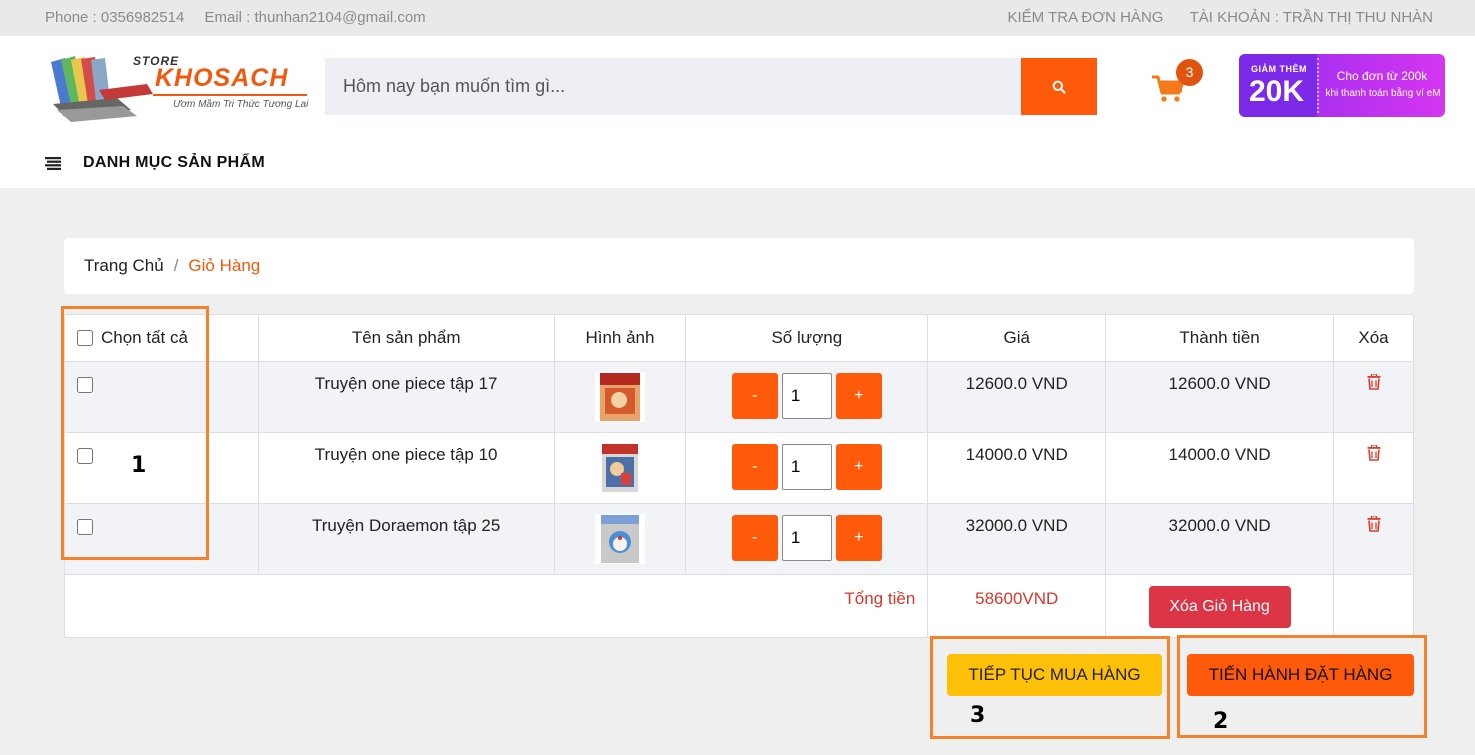 This screenshot has width=1475, height=755. I want to click on email-text: Email : thunhan2104@gmail.com, so click(315, 17).